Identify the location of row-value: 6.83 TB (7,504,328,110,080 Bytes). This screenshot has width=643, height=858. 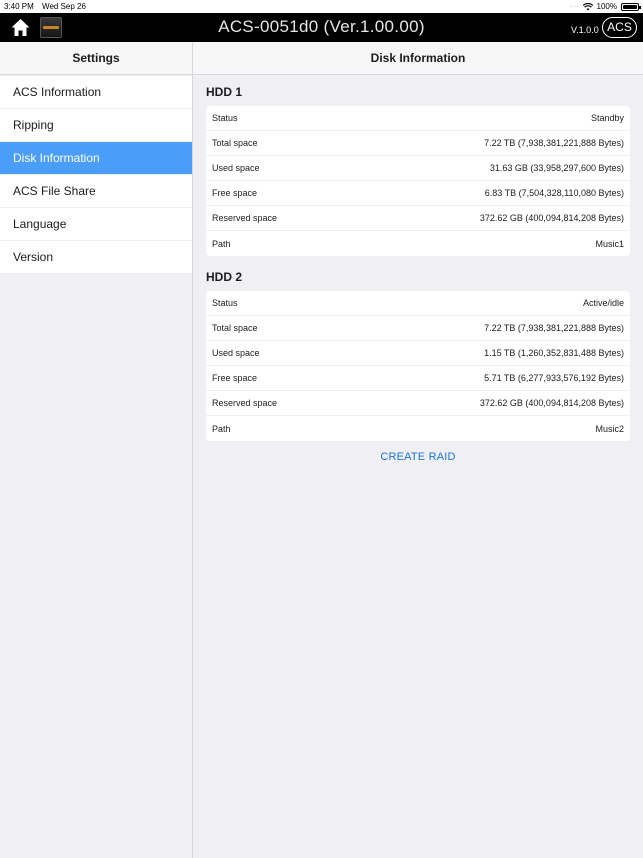
(554, 193).